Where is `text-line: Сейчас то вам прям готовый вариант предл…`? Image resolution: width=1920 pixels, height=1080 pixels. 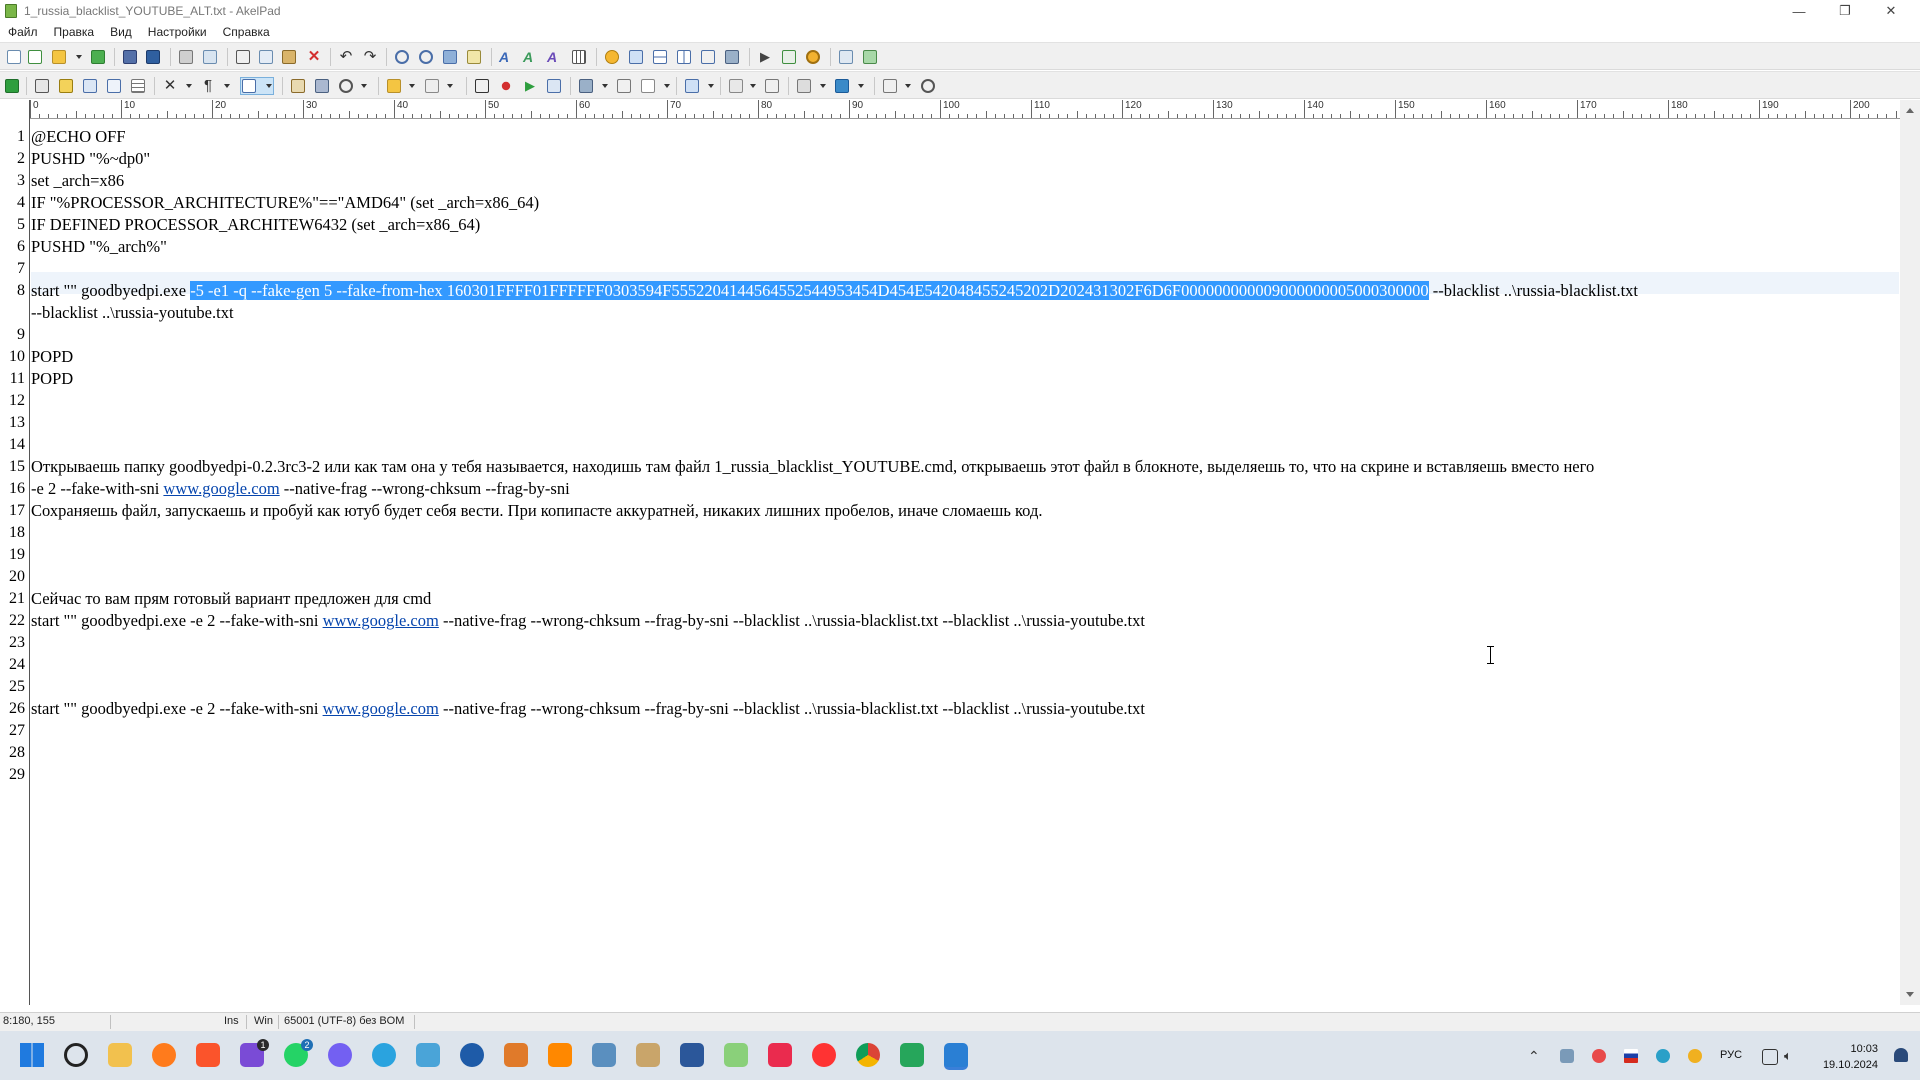 text-line: Сейчас то вам прям готовый вариант предл… is located at coordinates (231, 599).